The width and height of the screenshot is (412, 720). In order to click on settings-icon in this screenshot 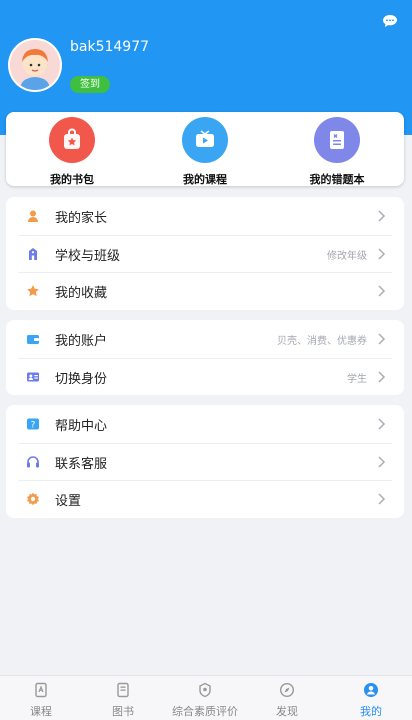, I will do `click(33, 499)`.